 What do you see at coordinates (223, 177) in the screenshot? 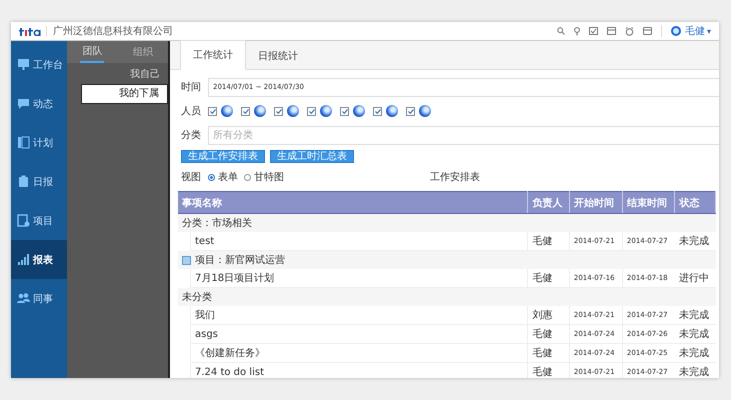
I see `radio-option: 表单` at bounding box center [223, 177].